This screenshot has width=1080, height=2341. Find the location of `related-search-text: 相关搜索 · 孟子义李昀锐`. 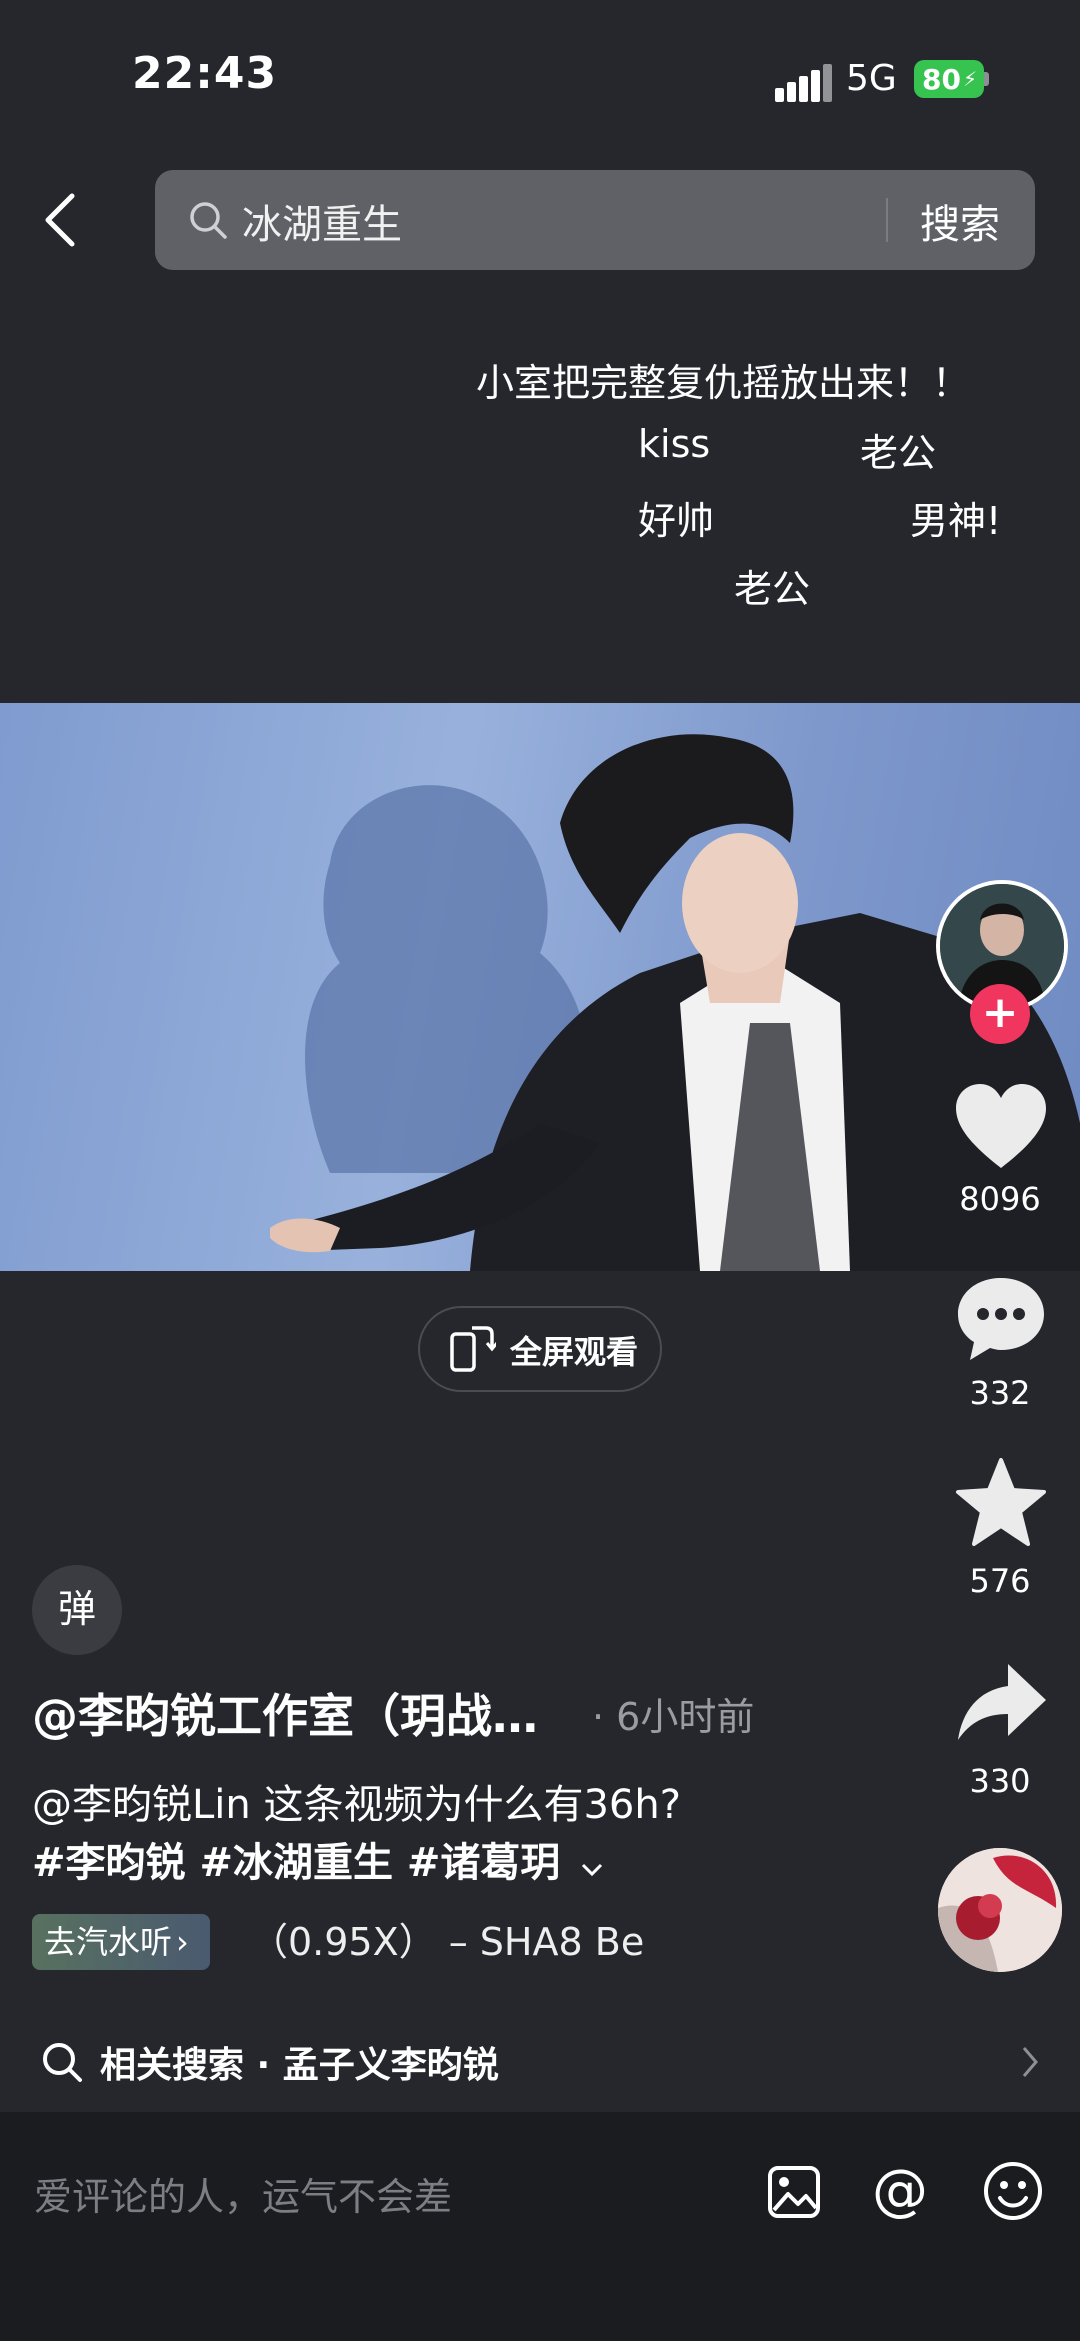

related-search-text: 相关搜索 · 孟子义李昀锐 is located at coordinates (299, 2062).